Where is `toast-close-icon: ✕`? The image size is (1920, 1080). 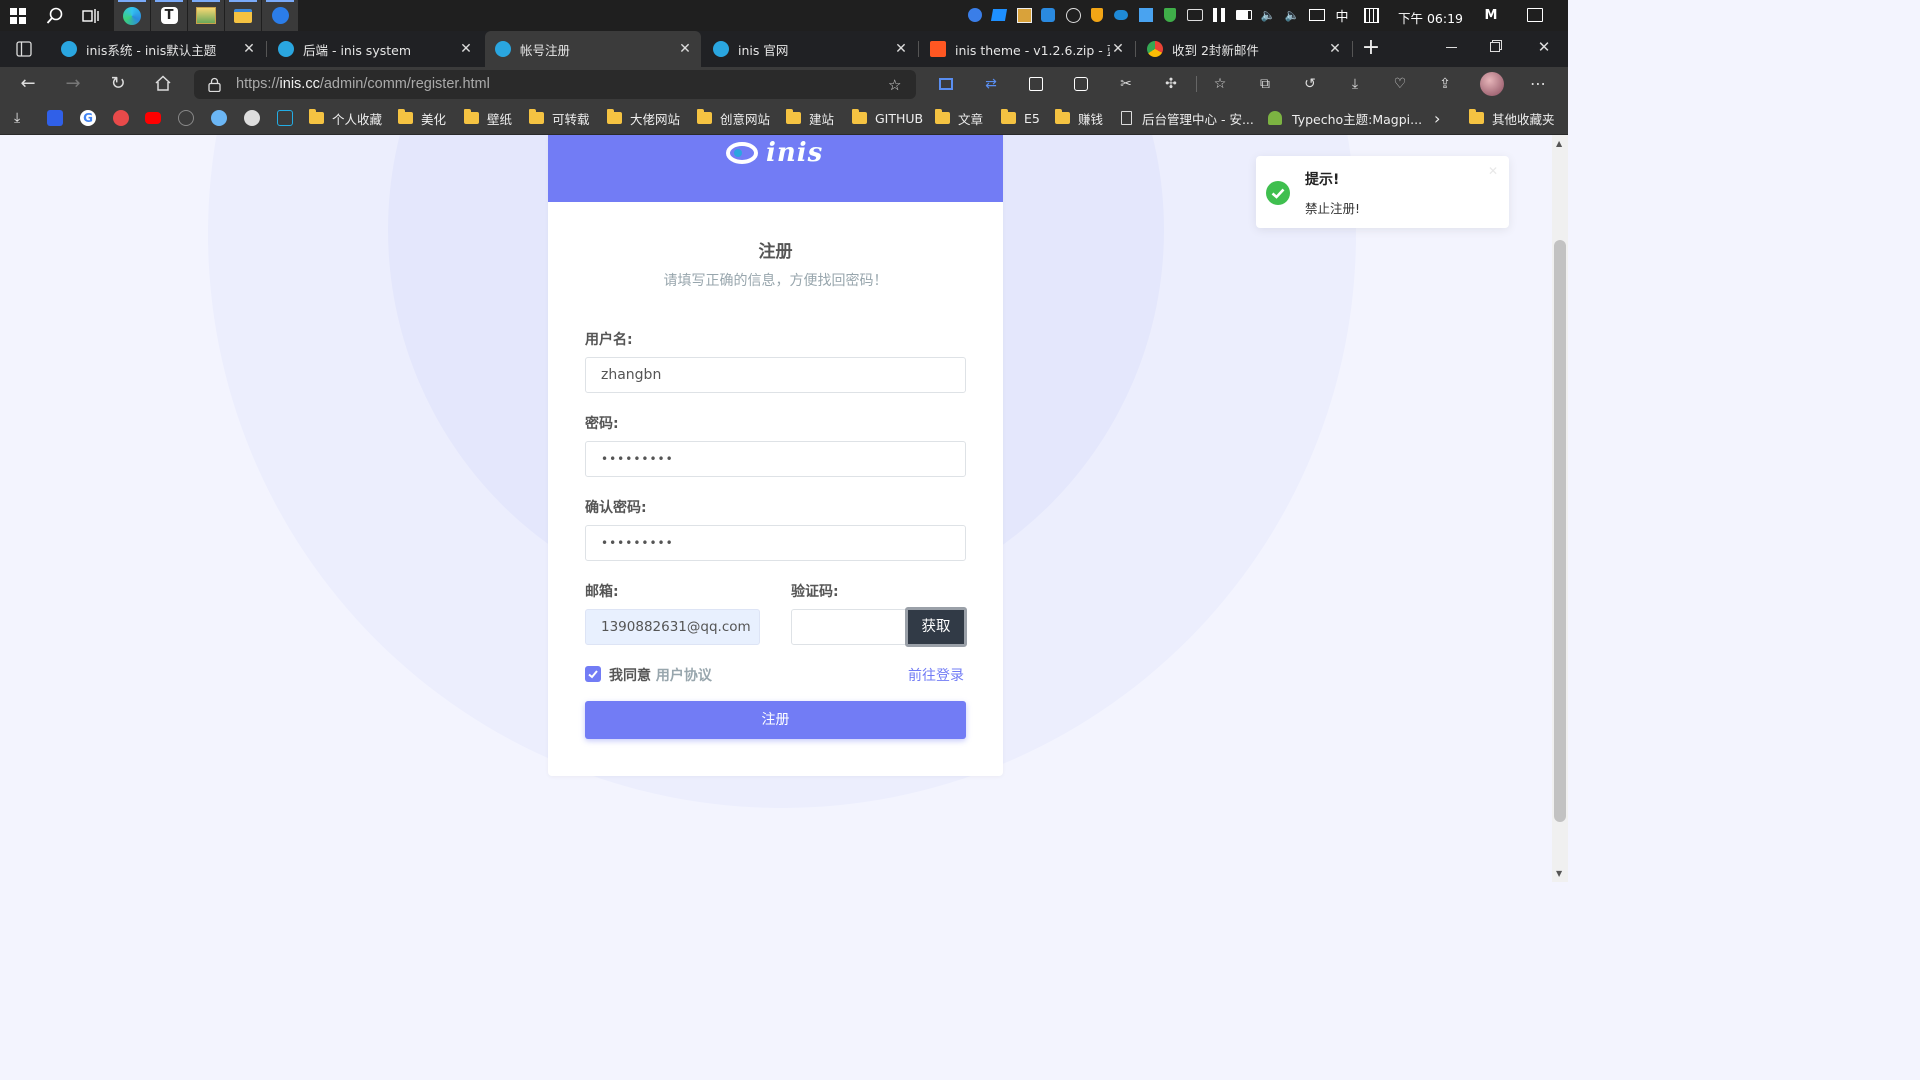
toast-close-icon: ✕ is located at coordinates (1493, 171).